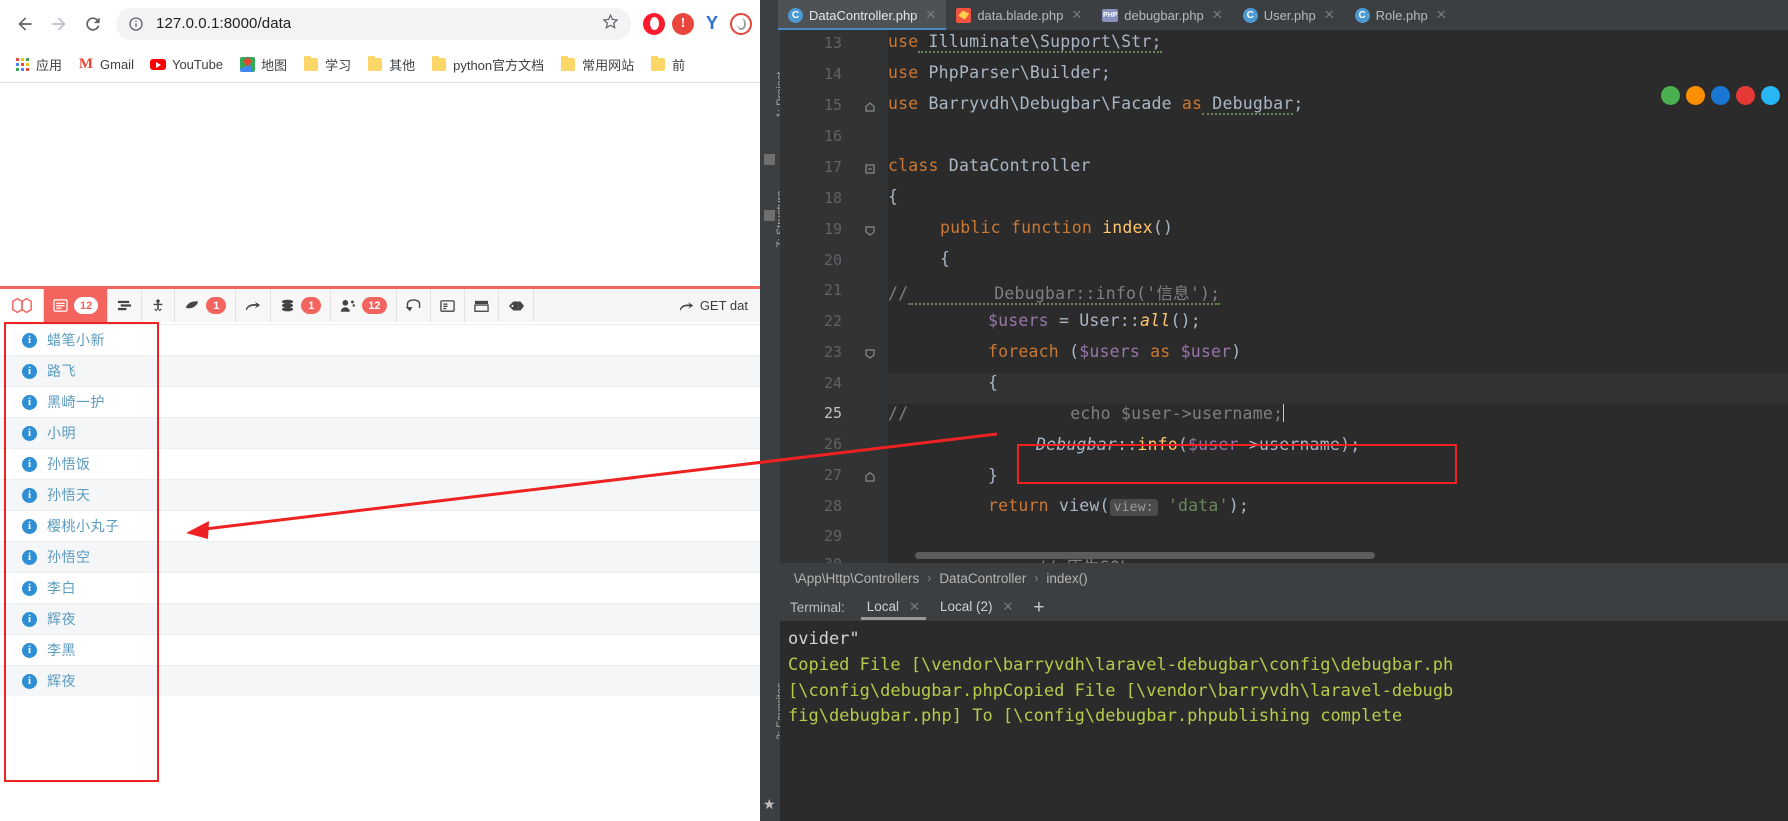 This screenshot has width=1788, height=821. What do you see at coordinates (287, 305) in the screenshot?
I see `queries-icon` at bounding box center [287, 305].